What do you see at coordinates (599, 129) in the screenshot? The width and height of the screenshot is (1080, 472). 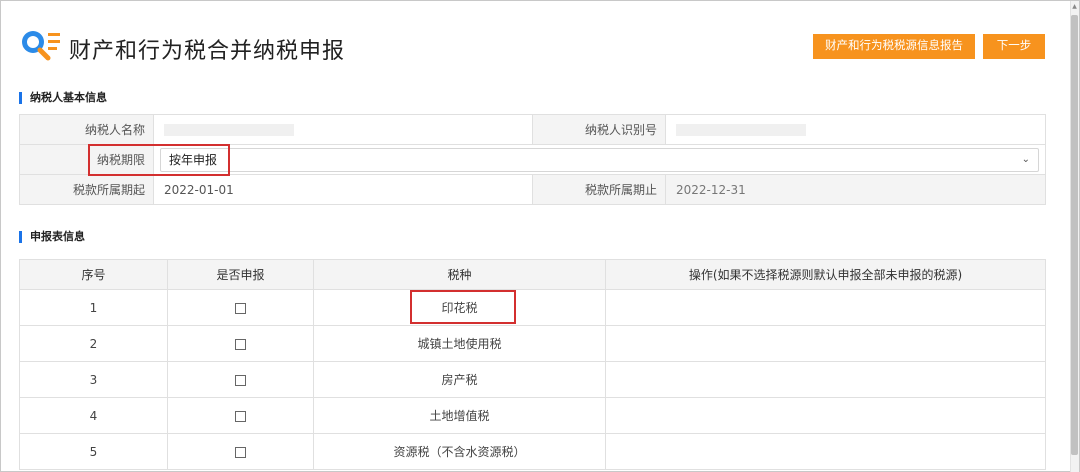 I see `taxpayer-id-label: 纳税人识别号` at bounding box center [599, 129].